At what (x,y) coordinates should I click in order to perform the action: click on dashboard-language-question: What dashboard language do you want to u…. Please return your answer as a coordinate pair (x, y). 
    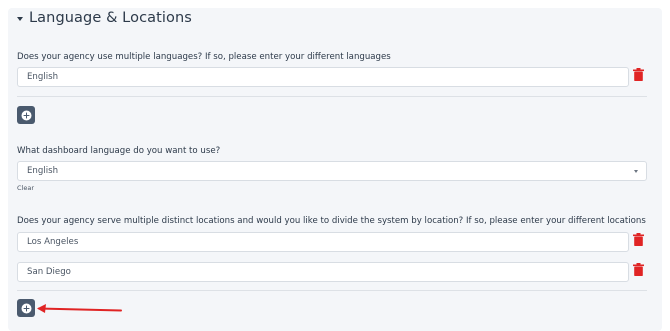
    Looking at the image, I should click on (119, 151).